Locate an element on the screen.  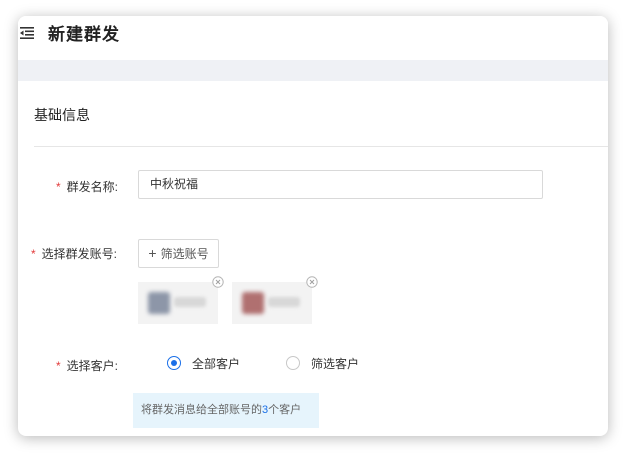
customer-label: * 选择客户: is located at coordinates (87, 365).